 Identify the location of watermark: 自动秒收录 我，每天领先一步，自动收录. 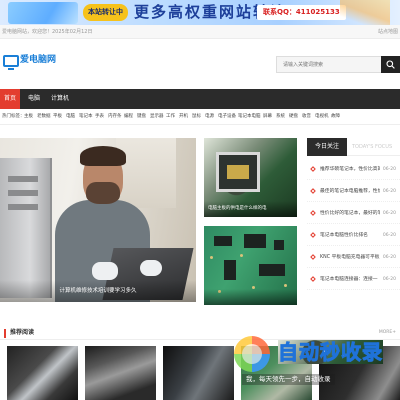
(317, 368).